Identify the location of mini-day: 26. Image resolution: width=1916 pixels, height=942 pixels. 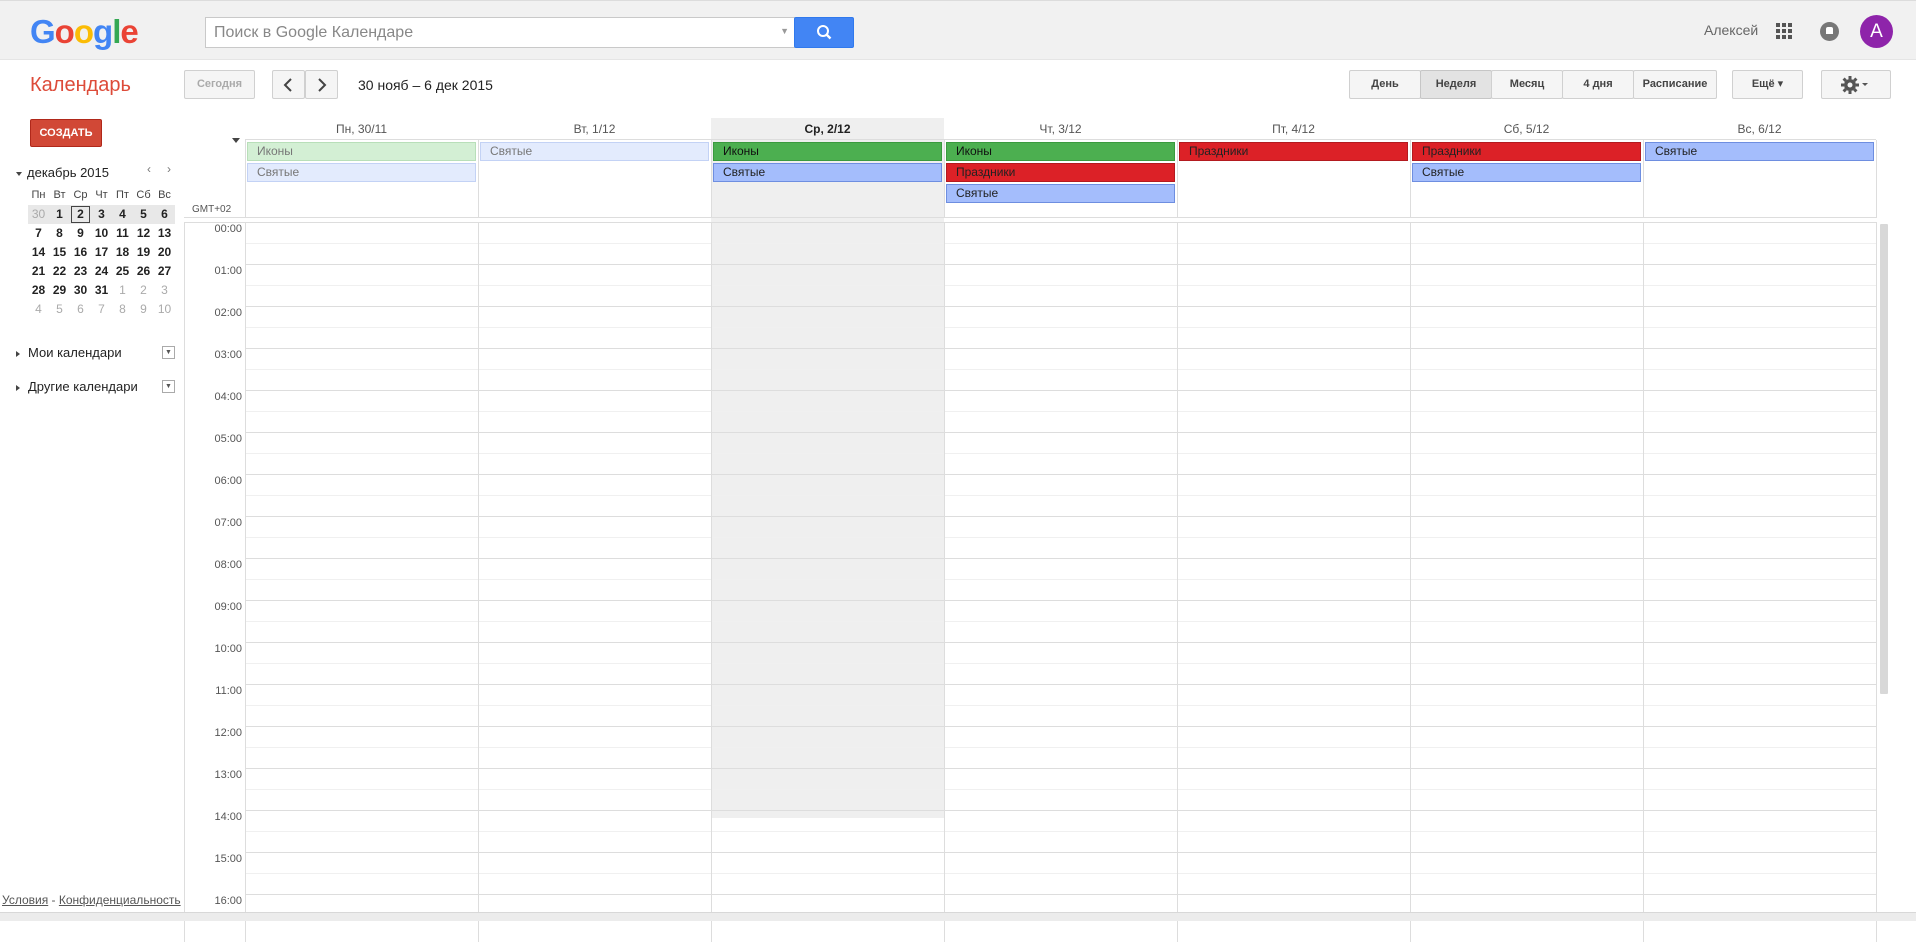
(143, 271).